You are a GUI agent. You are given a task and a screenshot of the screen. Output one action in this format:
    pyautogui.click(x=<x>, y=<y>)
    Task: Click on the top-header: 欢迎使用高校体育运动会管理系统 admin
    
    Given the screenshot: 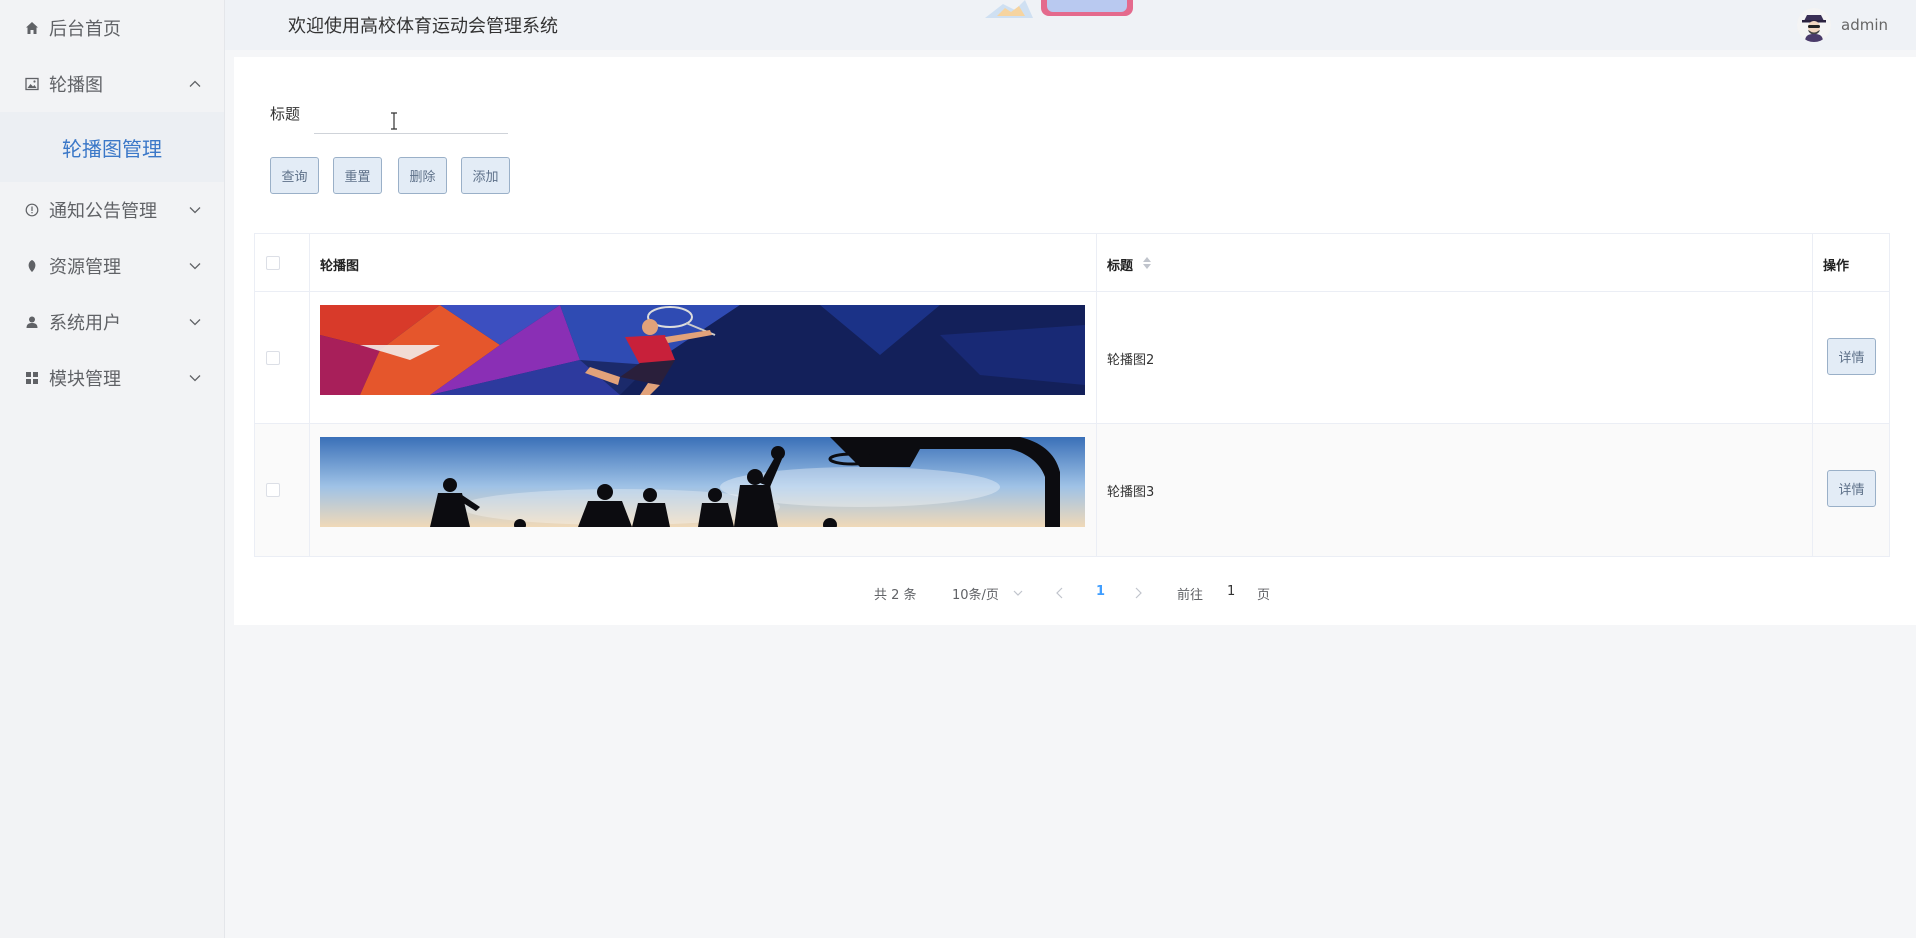 What is the action you would take?
    pyautogui.click(x=1070, y=25)
    